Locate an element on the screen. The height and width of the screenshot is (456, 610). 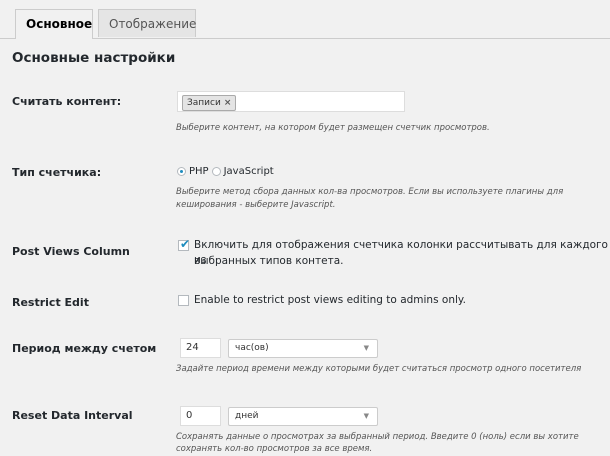
reset-data-interval-unit-select: дней ▼ is located at coordinates (303, 416).